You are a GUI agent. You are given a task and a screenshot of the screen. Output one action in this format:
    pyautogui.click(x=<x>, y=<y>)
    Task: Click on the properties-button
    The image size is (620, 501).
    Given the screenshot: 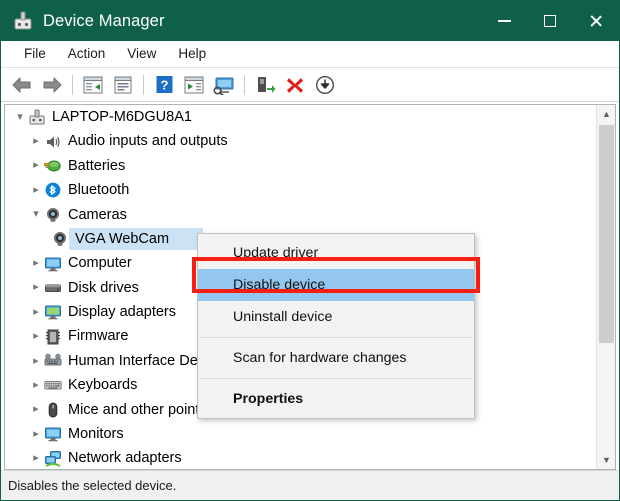 What is the action you would take?
    pyautogui.click(x=123, y=85)
    